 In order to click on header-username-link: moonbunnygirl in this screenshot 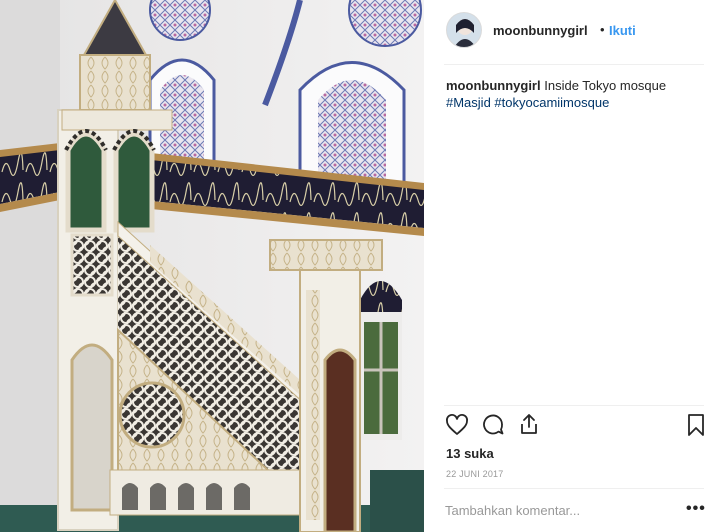, I will do `click(540, 30)`.